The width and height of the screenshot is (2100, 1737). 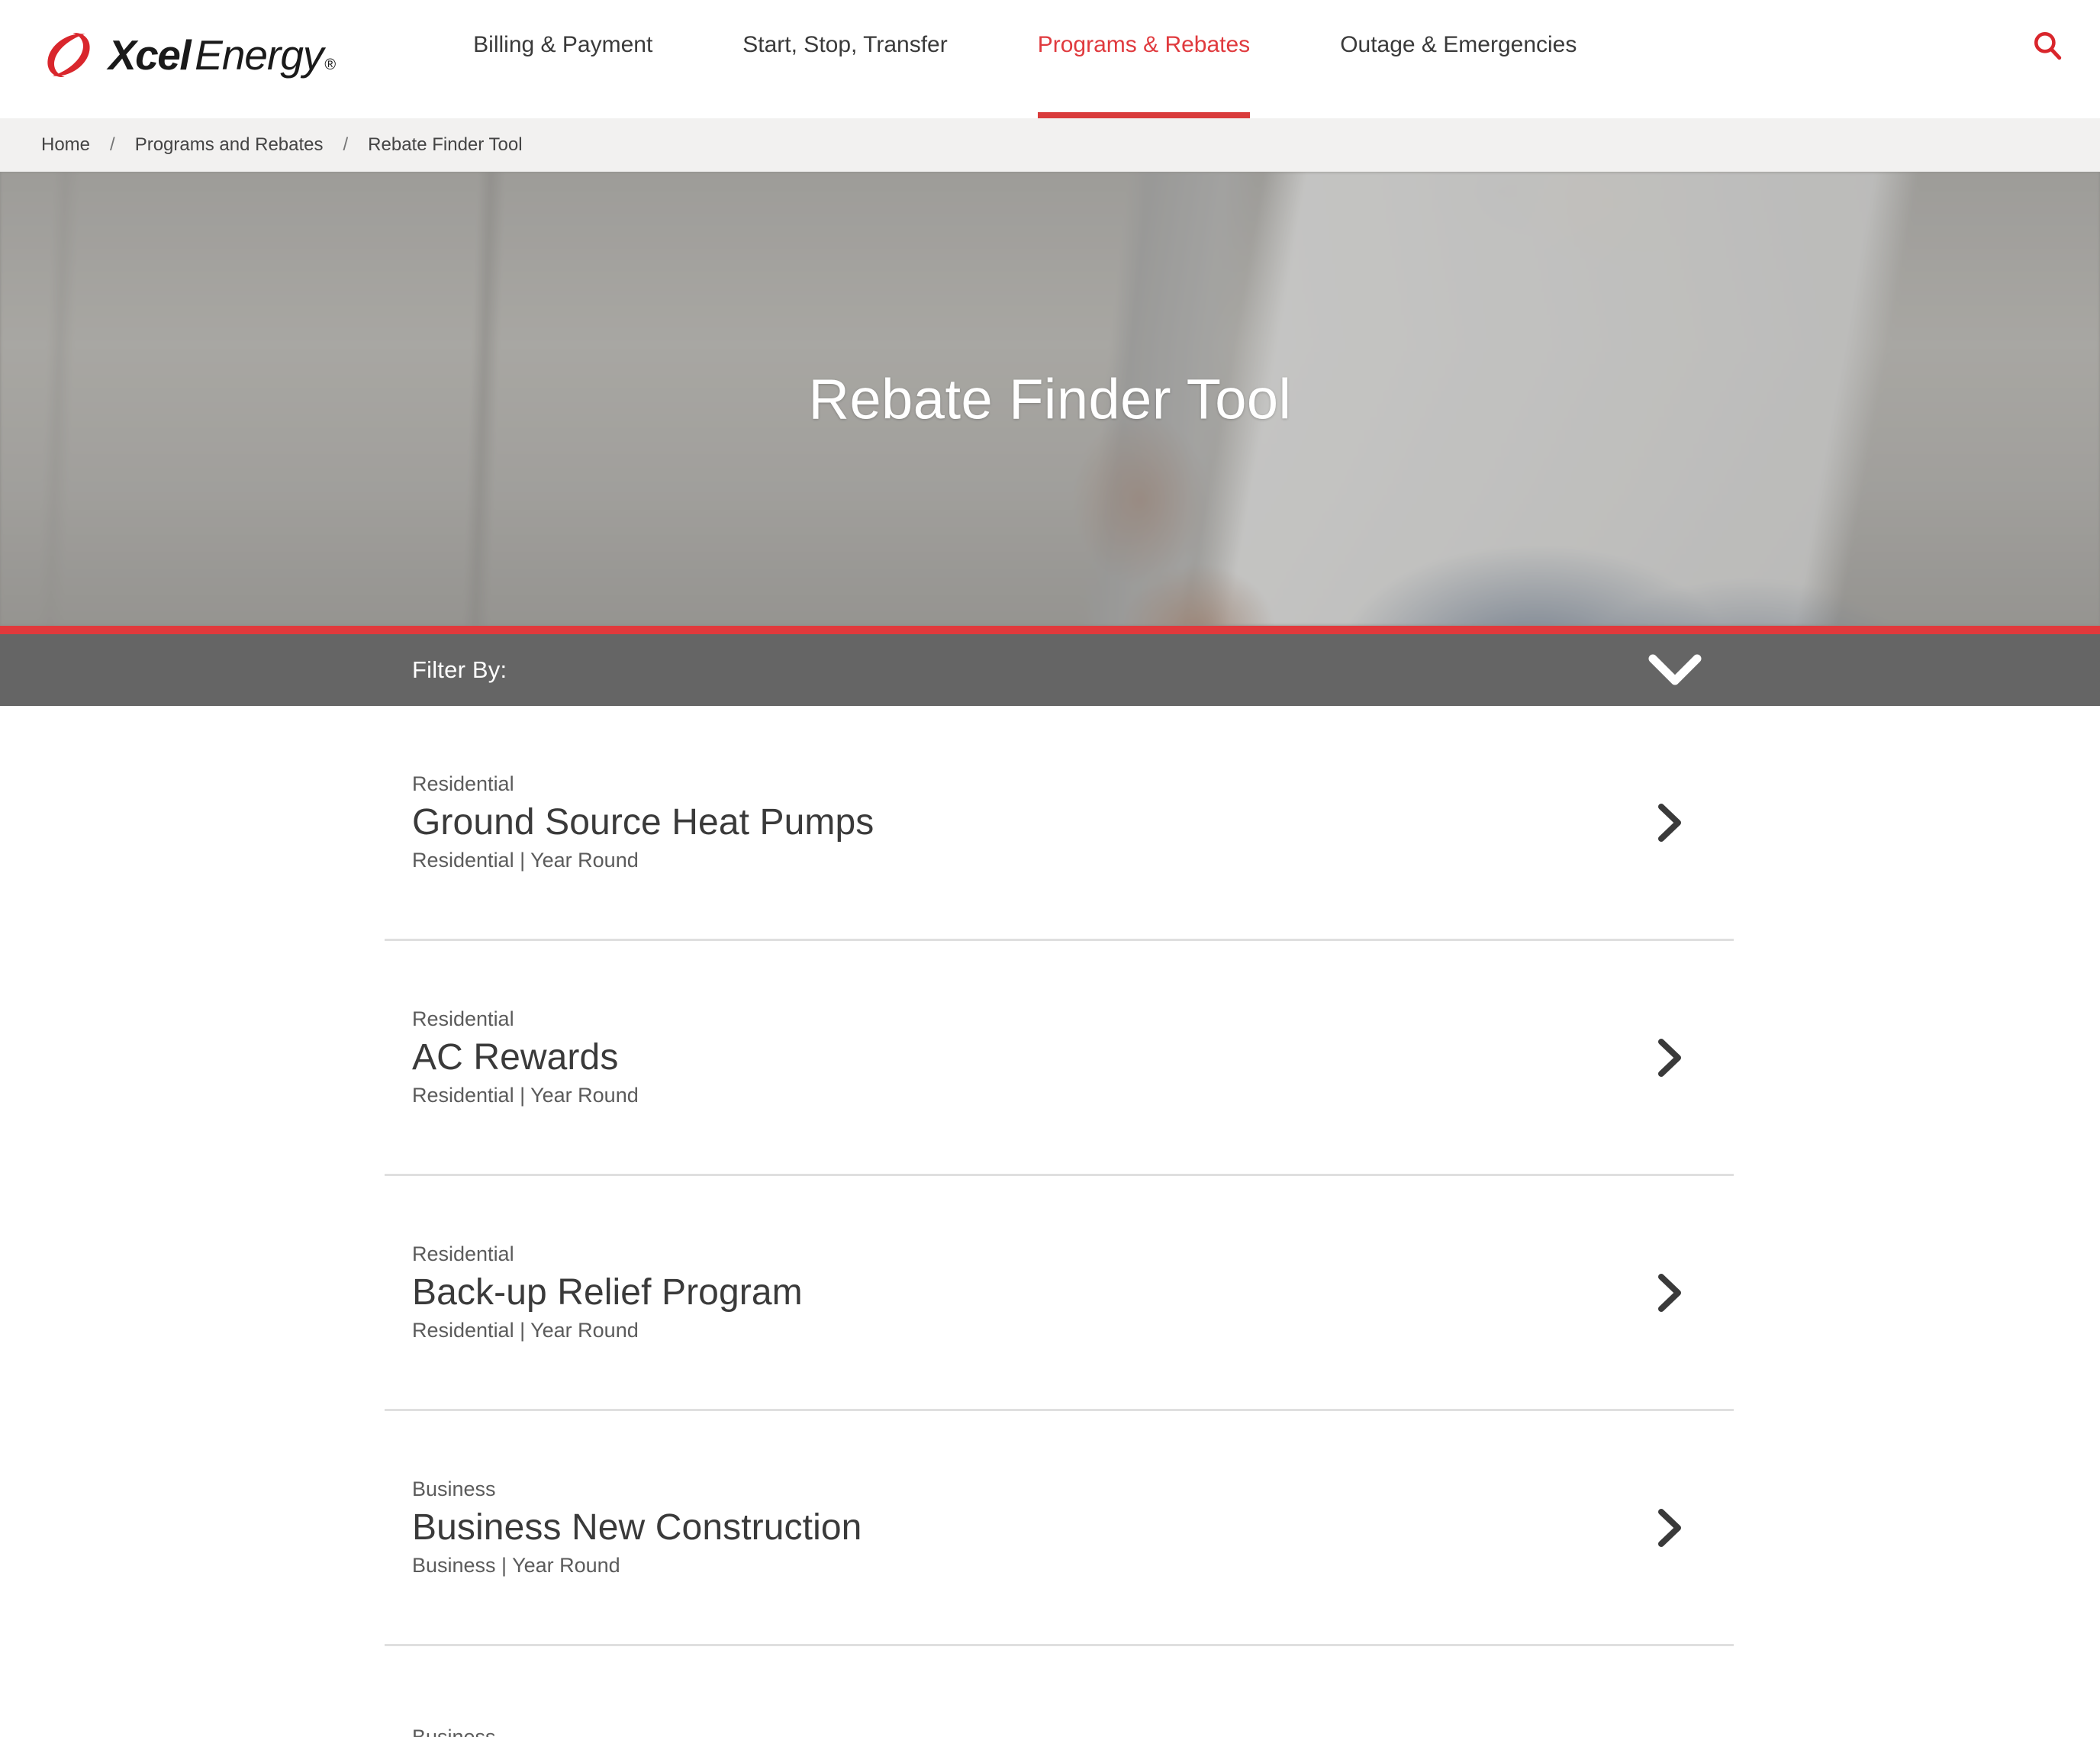 I want to click on page-title: Rebate Finder Tool, so click(x=1050, y=398).